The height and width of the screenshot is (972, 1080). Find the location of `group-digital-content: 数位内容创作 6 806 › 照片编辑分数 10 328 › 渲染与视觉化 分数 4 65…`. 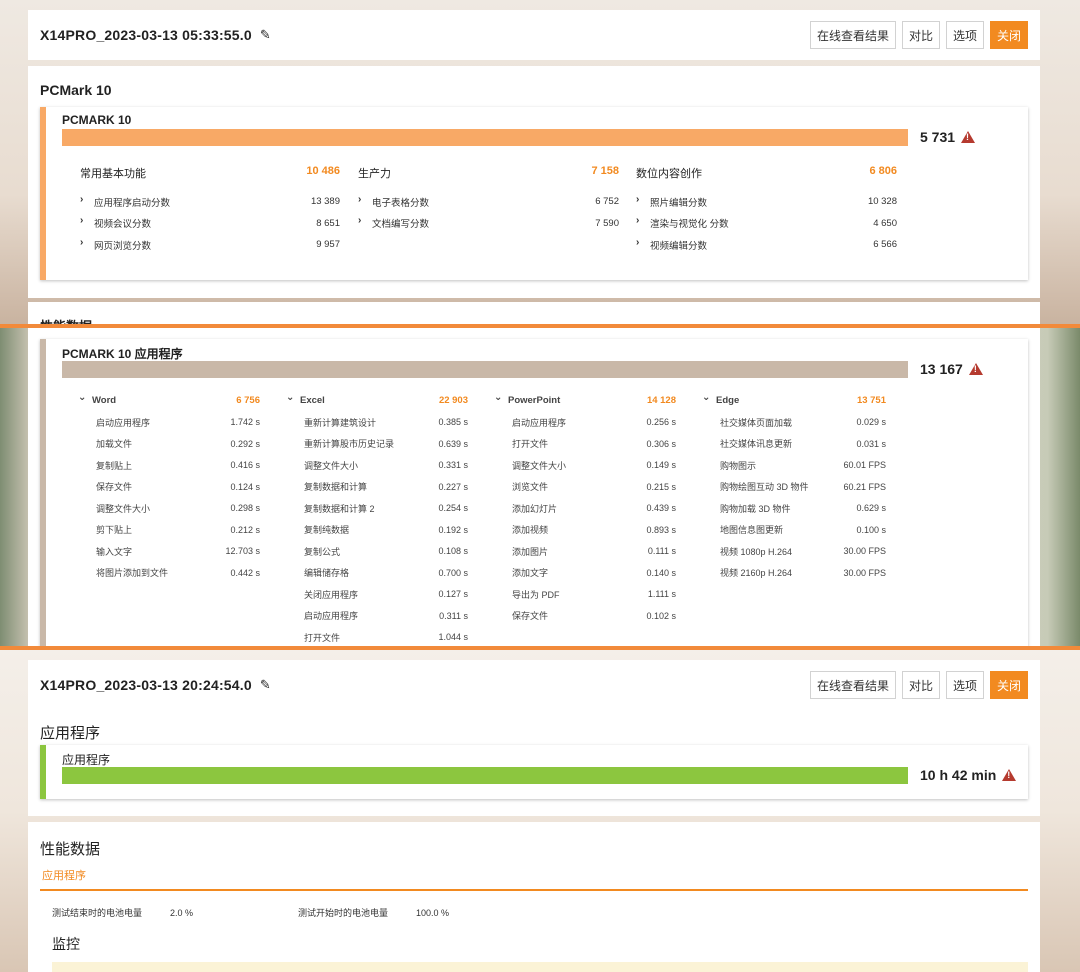

group-digital-content: 数位内容创作 6 806 › 照片编辑分数 10 328 › 渲染与视觉化 分数 4 65… is located at coordinates (766, 210).